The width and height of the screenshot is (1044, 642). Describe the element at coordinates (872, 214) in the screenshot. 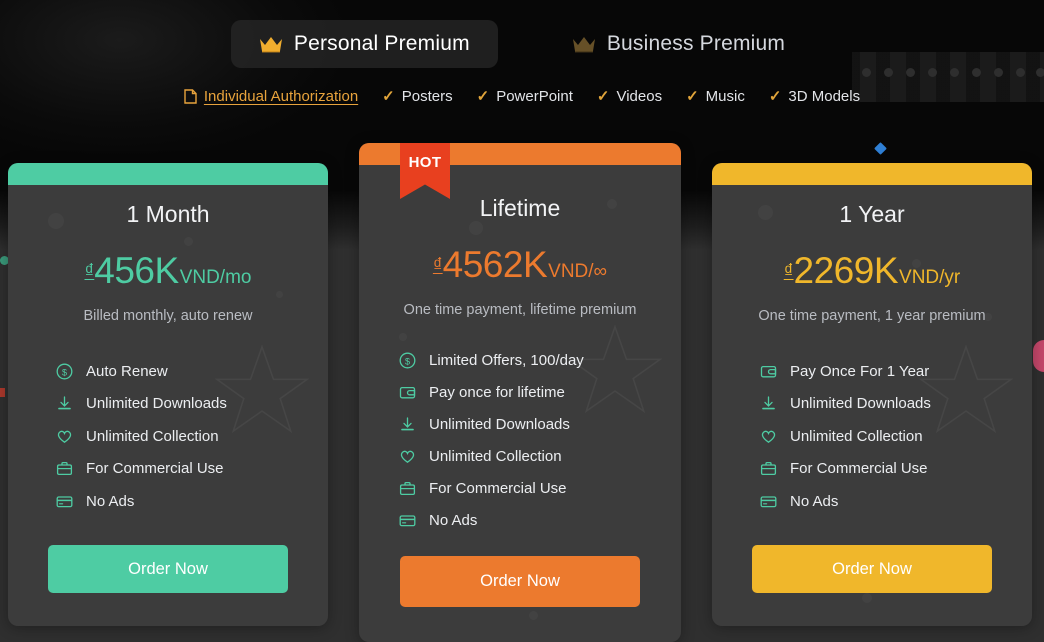

I see `card-title: 1 Year` at that location.